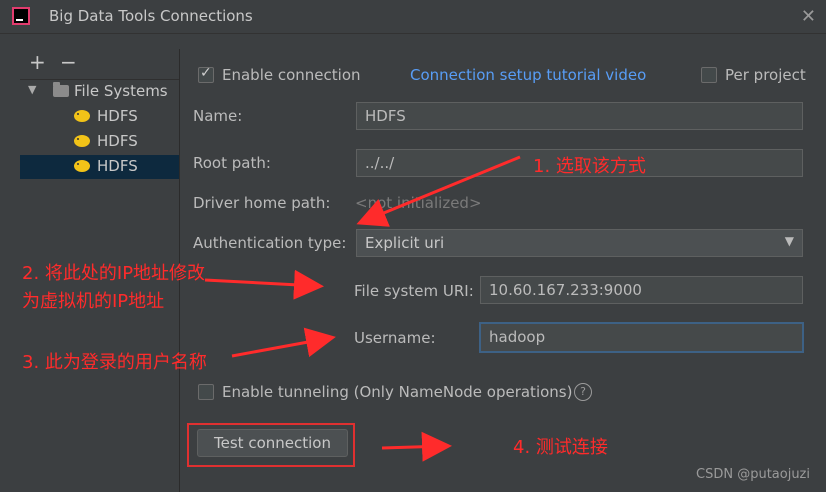 This screenshot has height=492, width=826. I want to click on annotation-2-line2: 为虚拟机的IP地址, so click(93, 301).